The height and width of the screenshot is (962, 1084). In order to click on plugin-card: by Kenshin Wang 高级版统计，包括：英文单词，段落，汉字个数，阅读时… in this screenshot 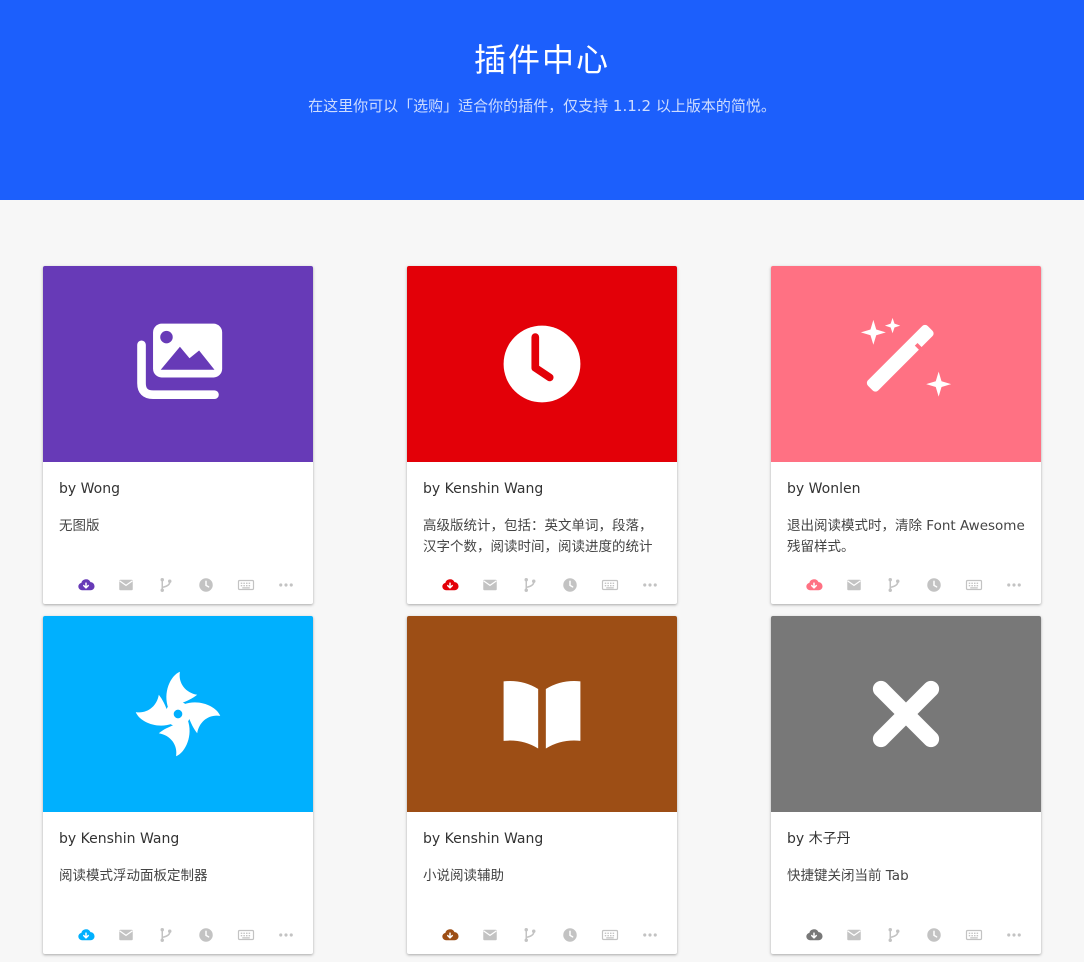, I will do `click(542, 435)`.